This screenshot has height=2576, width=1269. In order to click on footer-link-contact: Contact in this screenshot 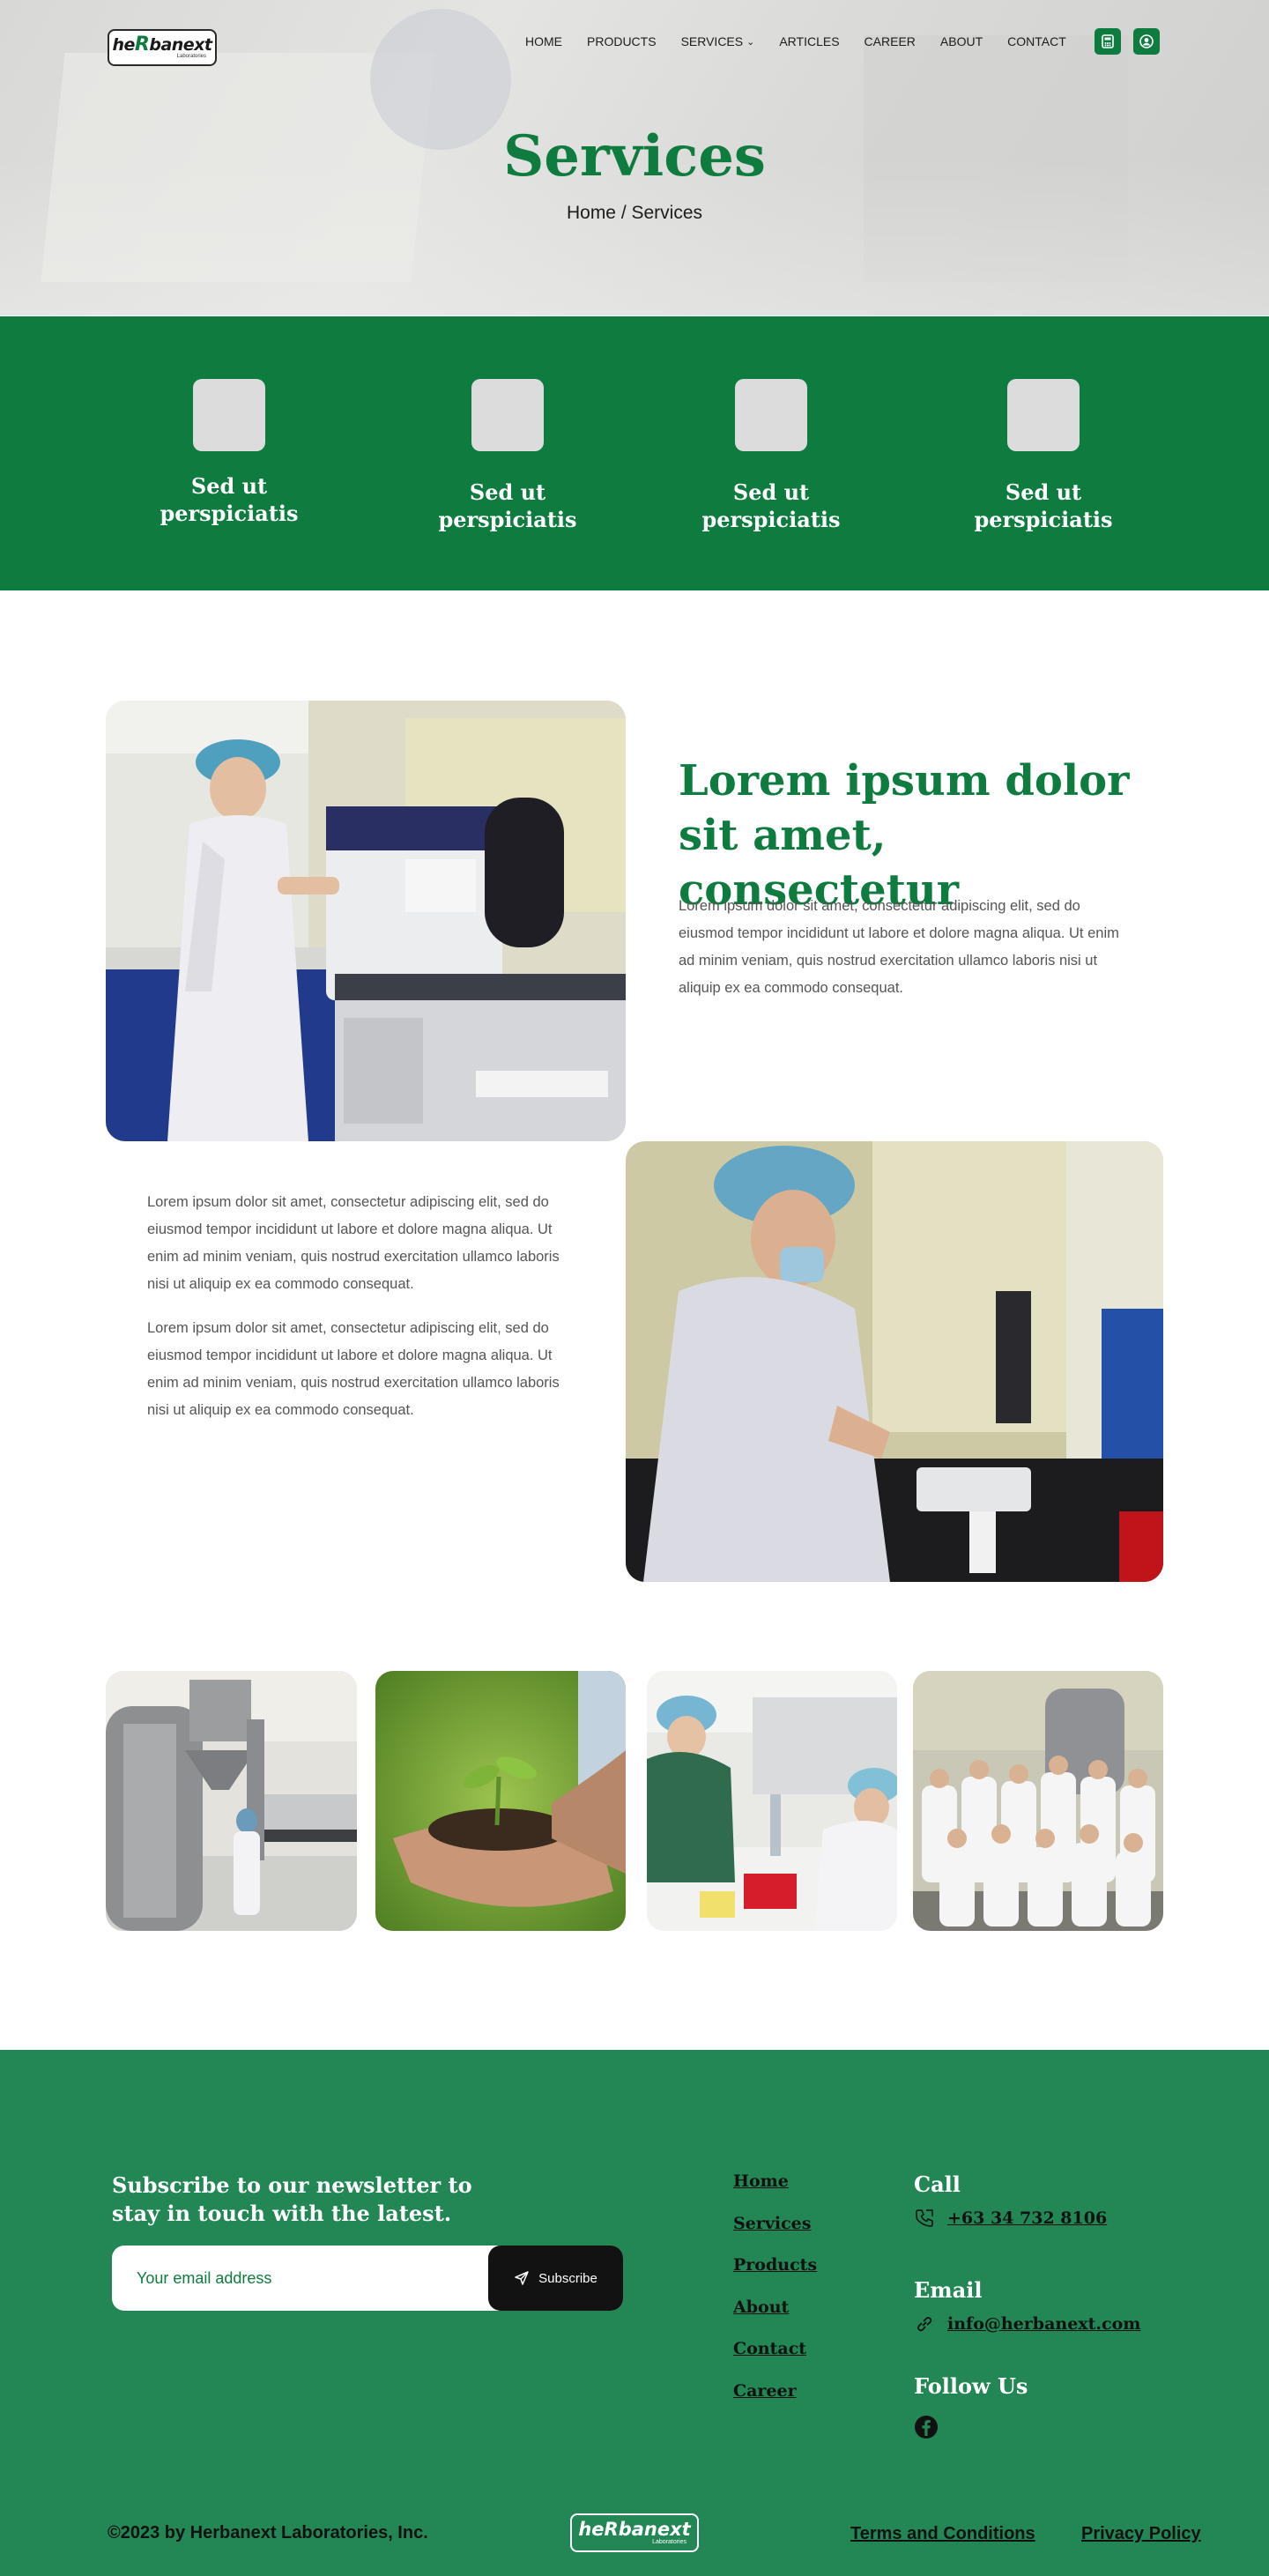, I will do `click(775, 2360)`.